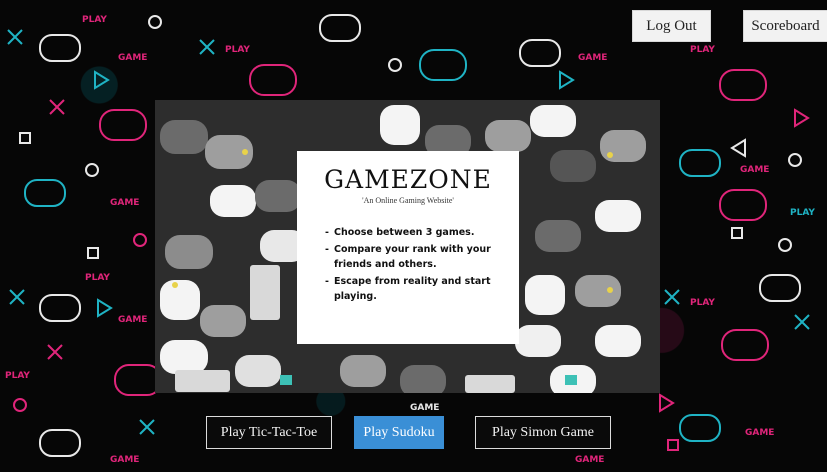  Describe the element at coordinates (422, 232) in the screenshot. I see `feature-item: Choose between 3 games.` at that location.